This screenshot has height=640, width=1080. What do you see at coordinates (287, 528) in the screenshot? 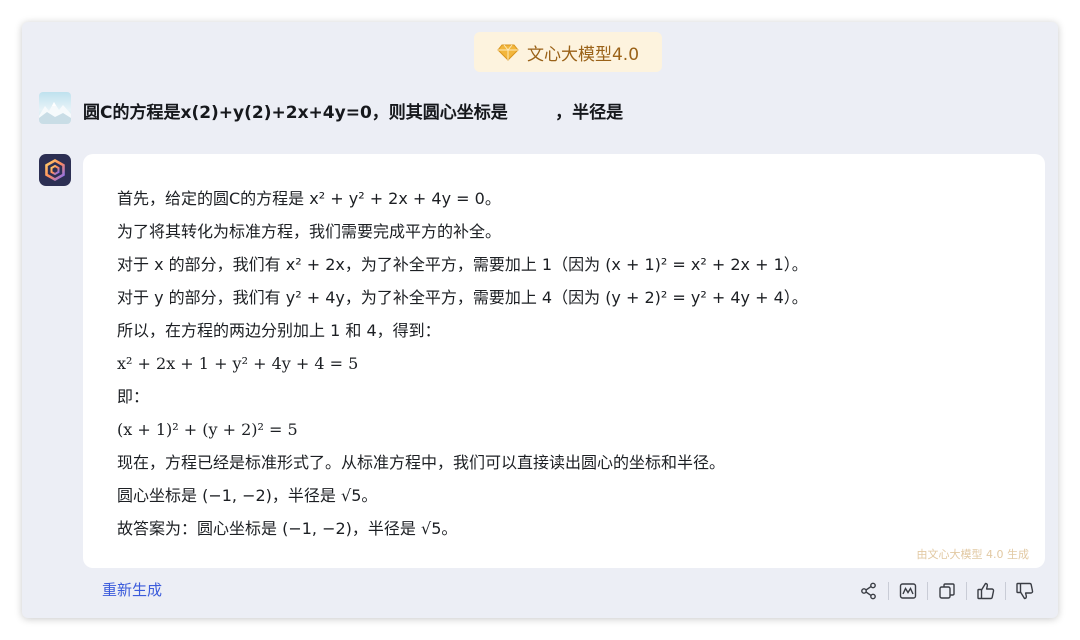
I see `answer-line: 故答案为：圆心坐标是 (−1, −2)，半径是 √5。` at bounding box center [287, 528].